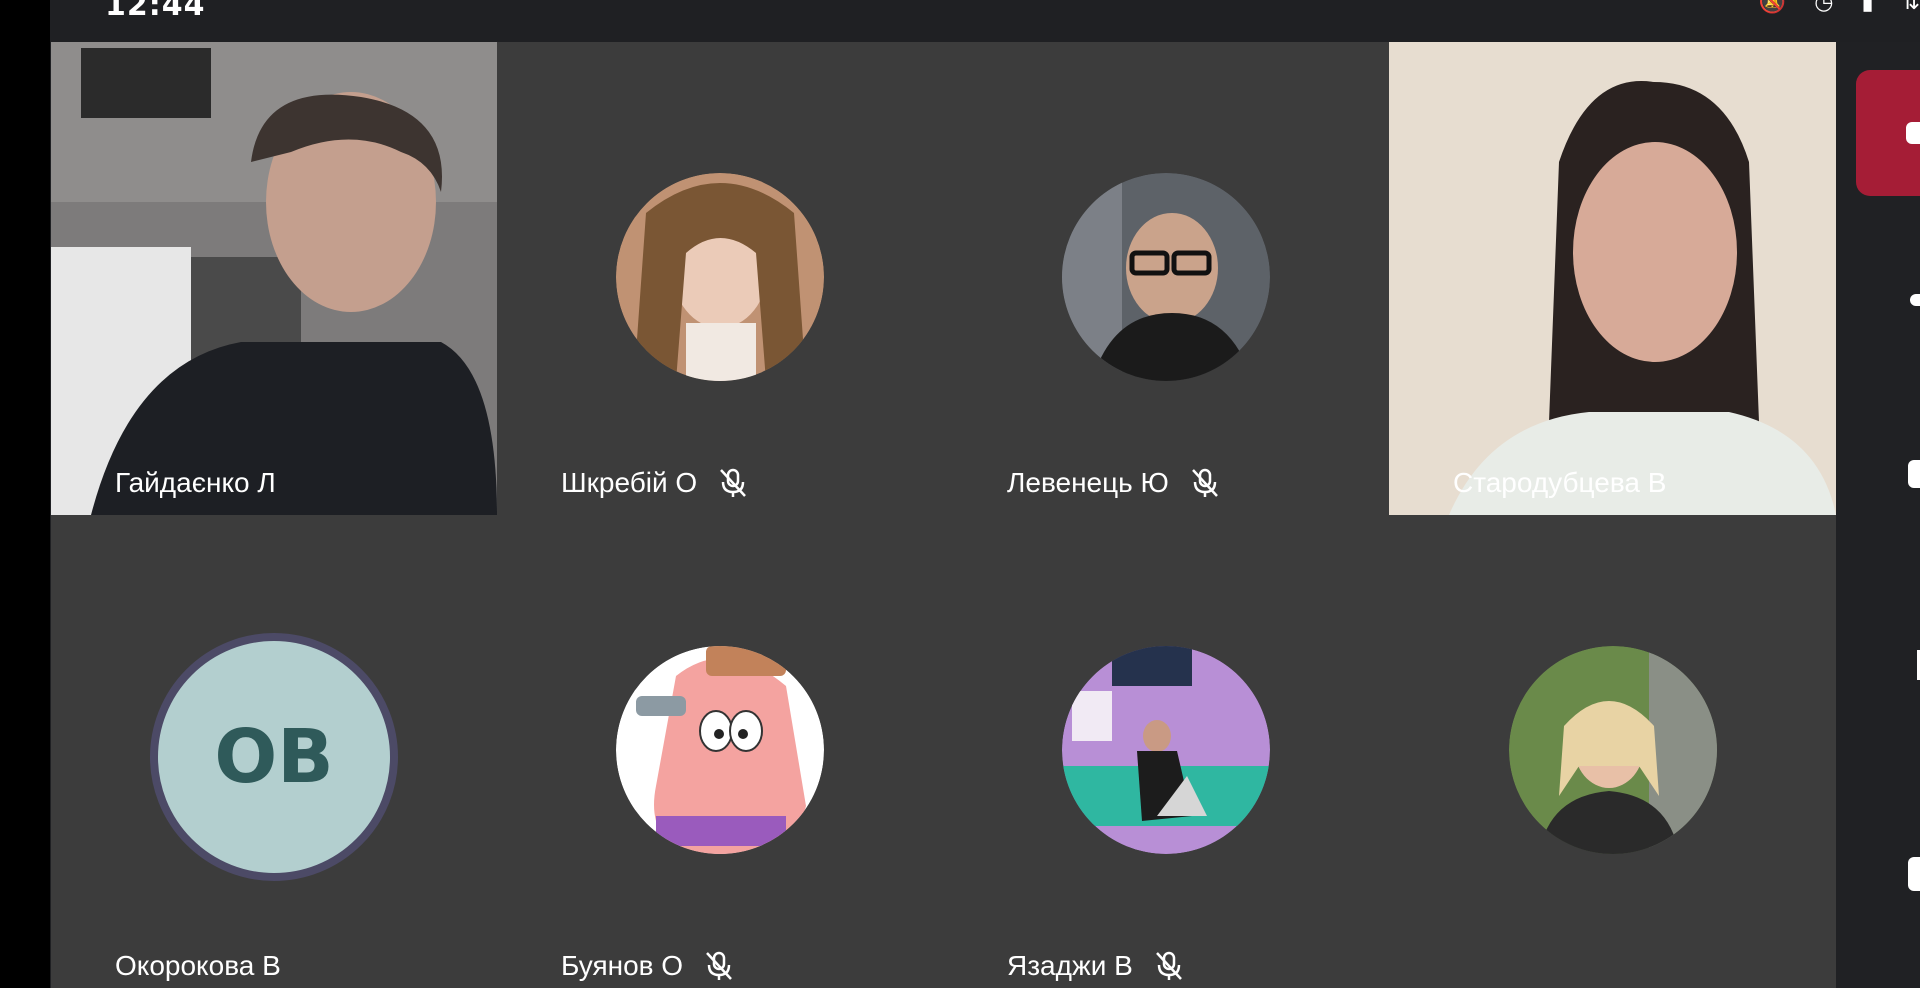 This screenshot has height=988, width=1920. What do you see at coordinates (622, 965) in the screenshot?
I see `participant-name-label: Буянов О` at bounding box center [622, 965].